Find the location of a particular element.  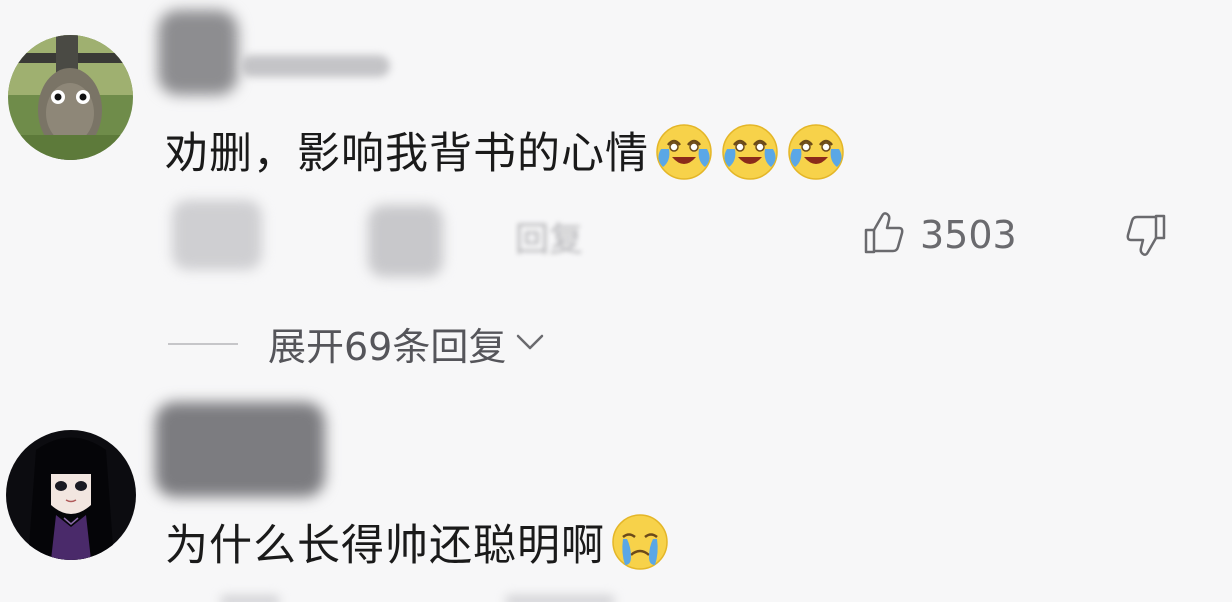

like-button: 3503 is located at coordinates (939, 235).